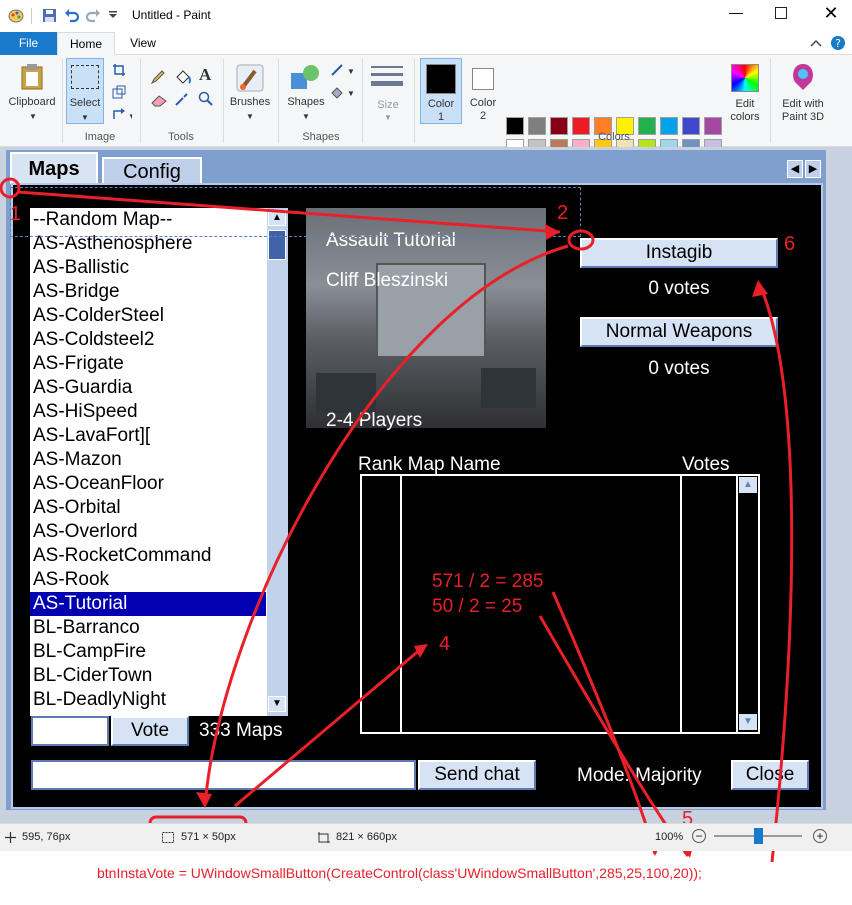 This screenshot has height=905, width=852. I want to click on crop-icon, so click(119, 70).